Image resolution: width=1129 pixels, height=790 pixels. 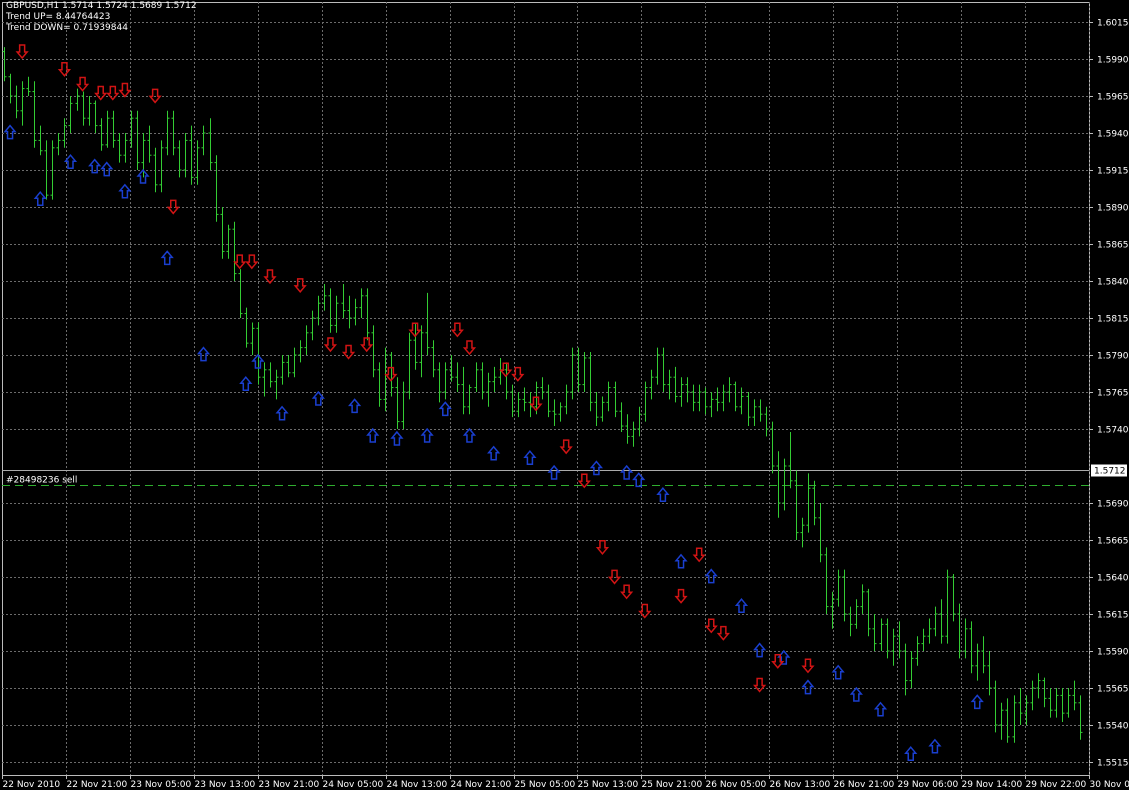 I want to click on price-tick-label: 1.5690, so click(x=1113, y=505).